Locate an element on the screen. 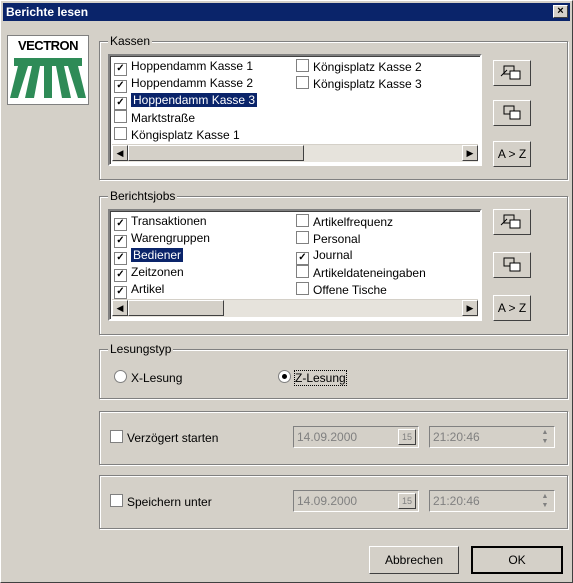 The height and width of the screenshot is (583, 573). berichtsjobs-label: Berichtsjobs is located at coordinates (143, 196).